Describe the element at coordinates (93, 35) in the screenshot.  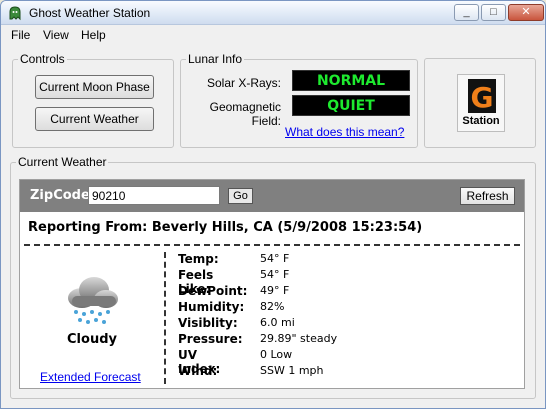
I see `menu-help: Help` at that location.